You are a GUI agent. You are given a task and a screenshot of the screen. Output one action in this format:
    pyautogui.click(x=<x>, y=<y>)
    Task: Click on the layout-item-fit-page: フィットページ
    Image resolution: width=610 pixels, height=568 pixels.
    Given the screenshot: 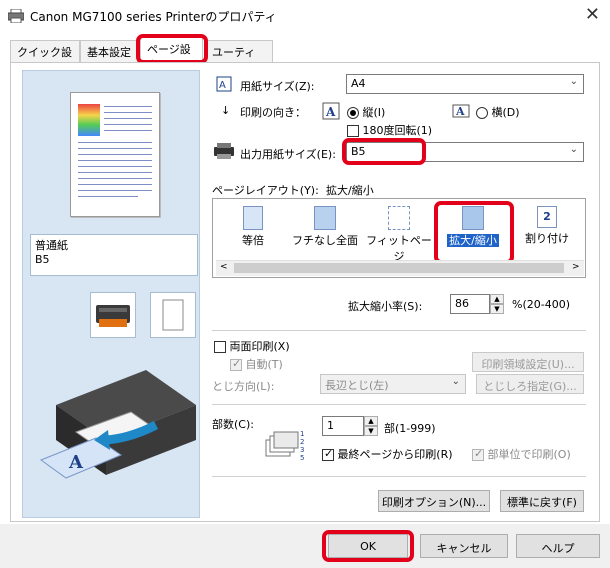 What is the action you would take?
    pyautogui.click(x=399, y=234)
    